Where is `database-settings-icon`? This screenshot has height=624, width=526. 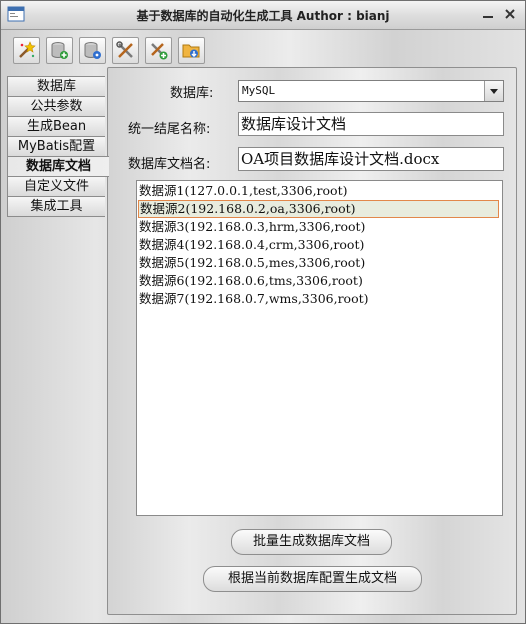 database-settings-icon is located at coordinates (92, 50).